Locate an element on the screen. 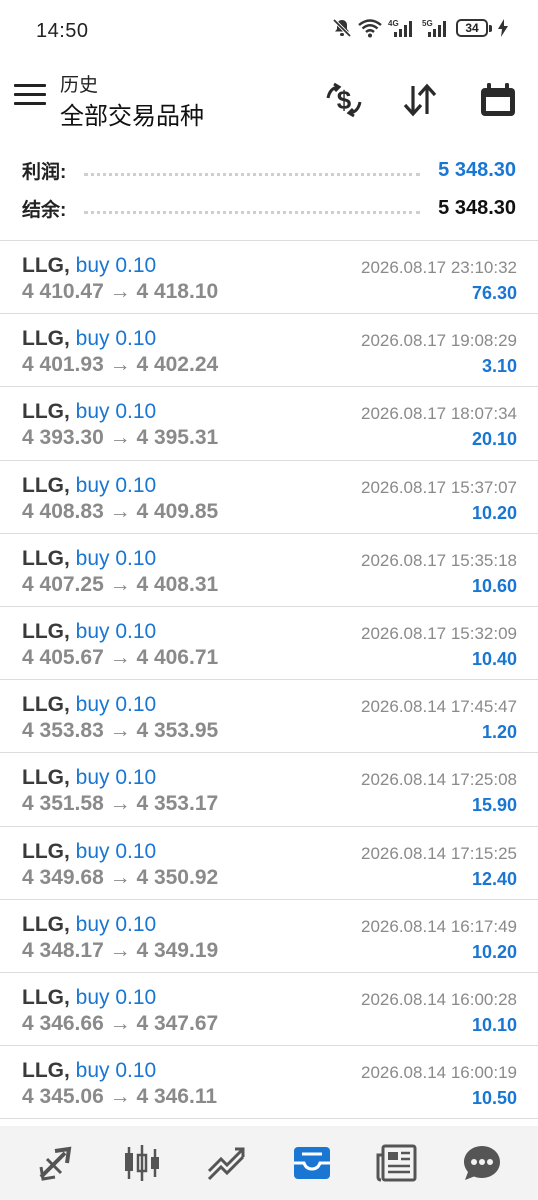  quotes-icon is located at coordinates (55, 1163).